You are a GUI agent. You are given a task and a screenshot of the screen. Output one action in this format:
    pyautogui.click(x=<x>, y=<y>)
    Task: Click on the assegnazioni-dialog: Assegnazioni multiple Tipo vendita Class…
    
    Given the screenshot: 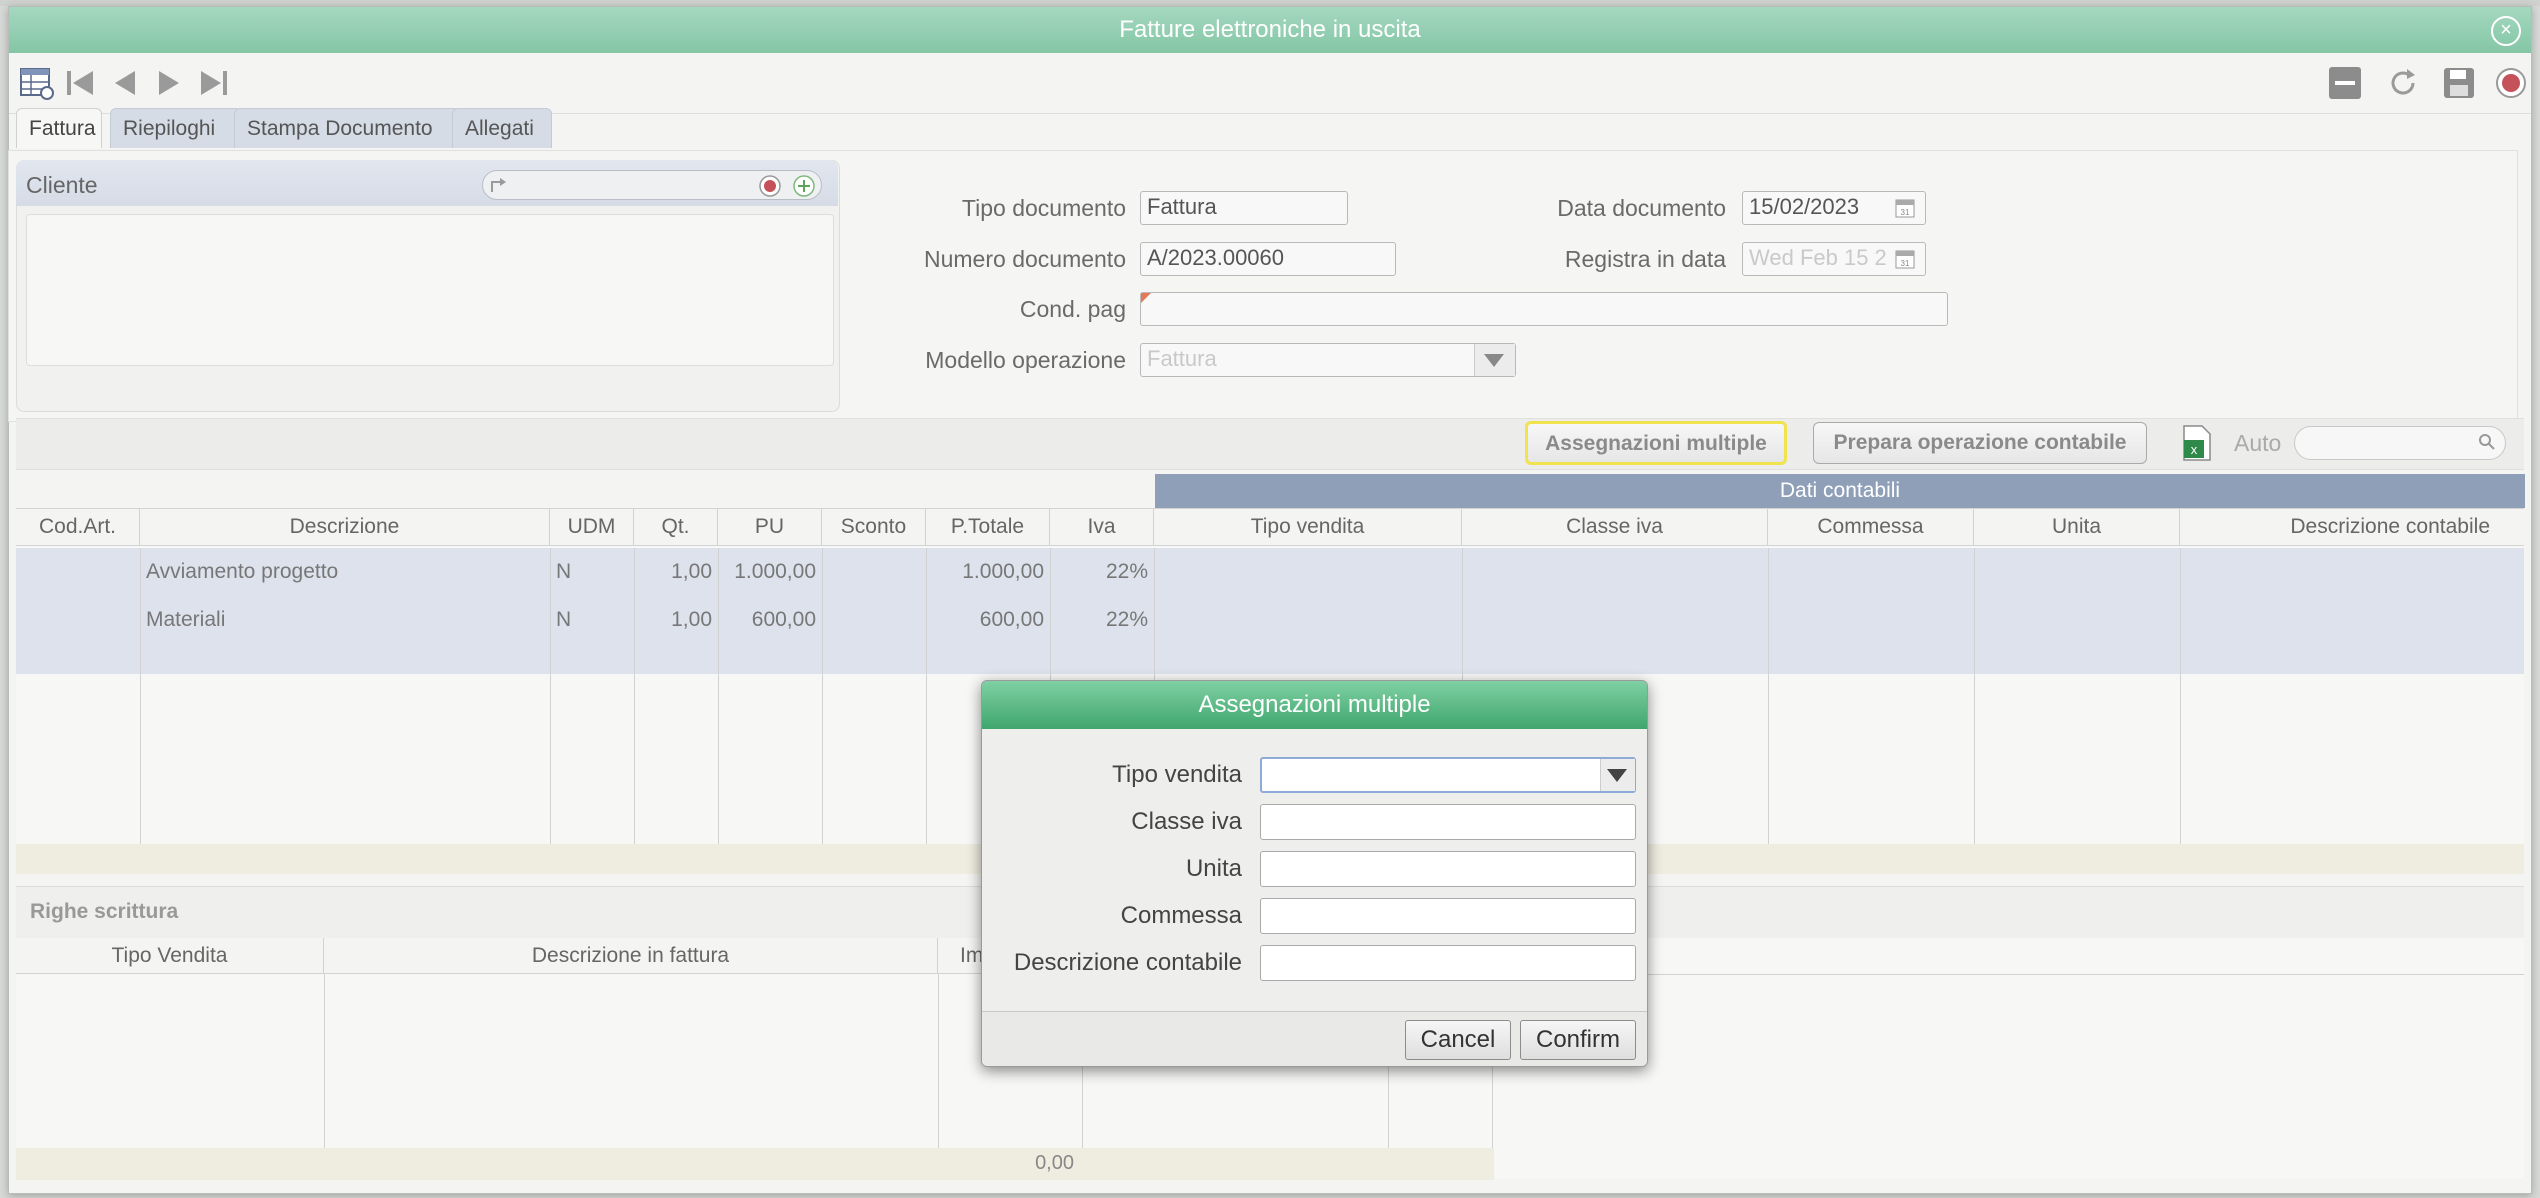 What is the action you would take?
    pyautogui.click(x=1314, y=873)
    